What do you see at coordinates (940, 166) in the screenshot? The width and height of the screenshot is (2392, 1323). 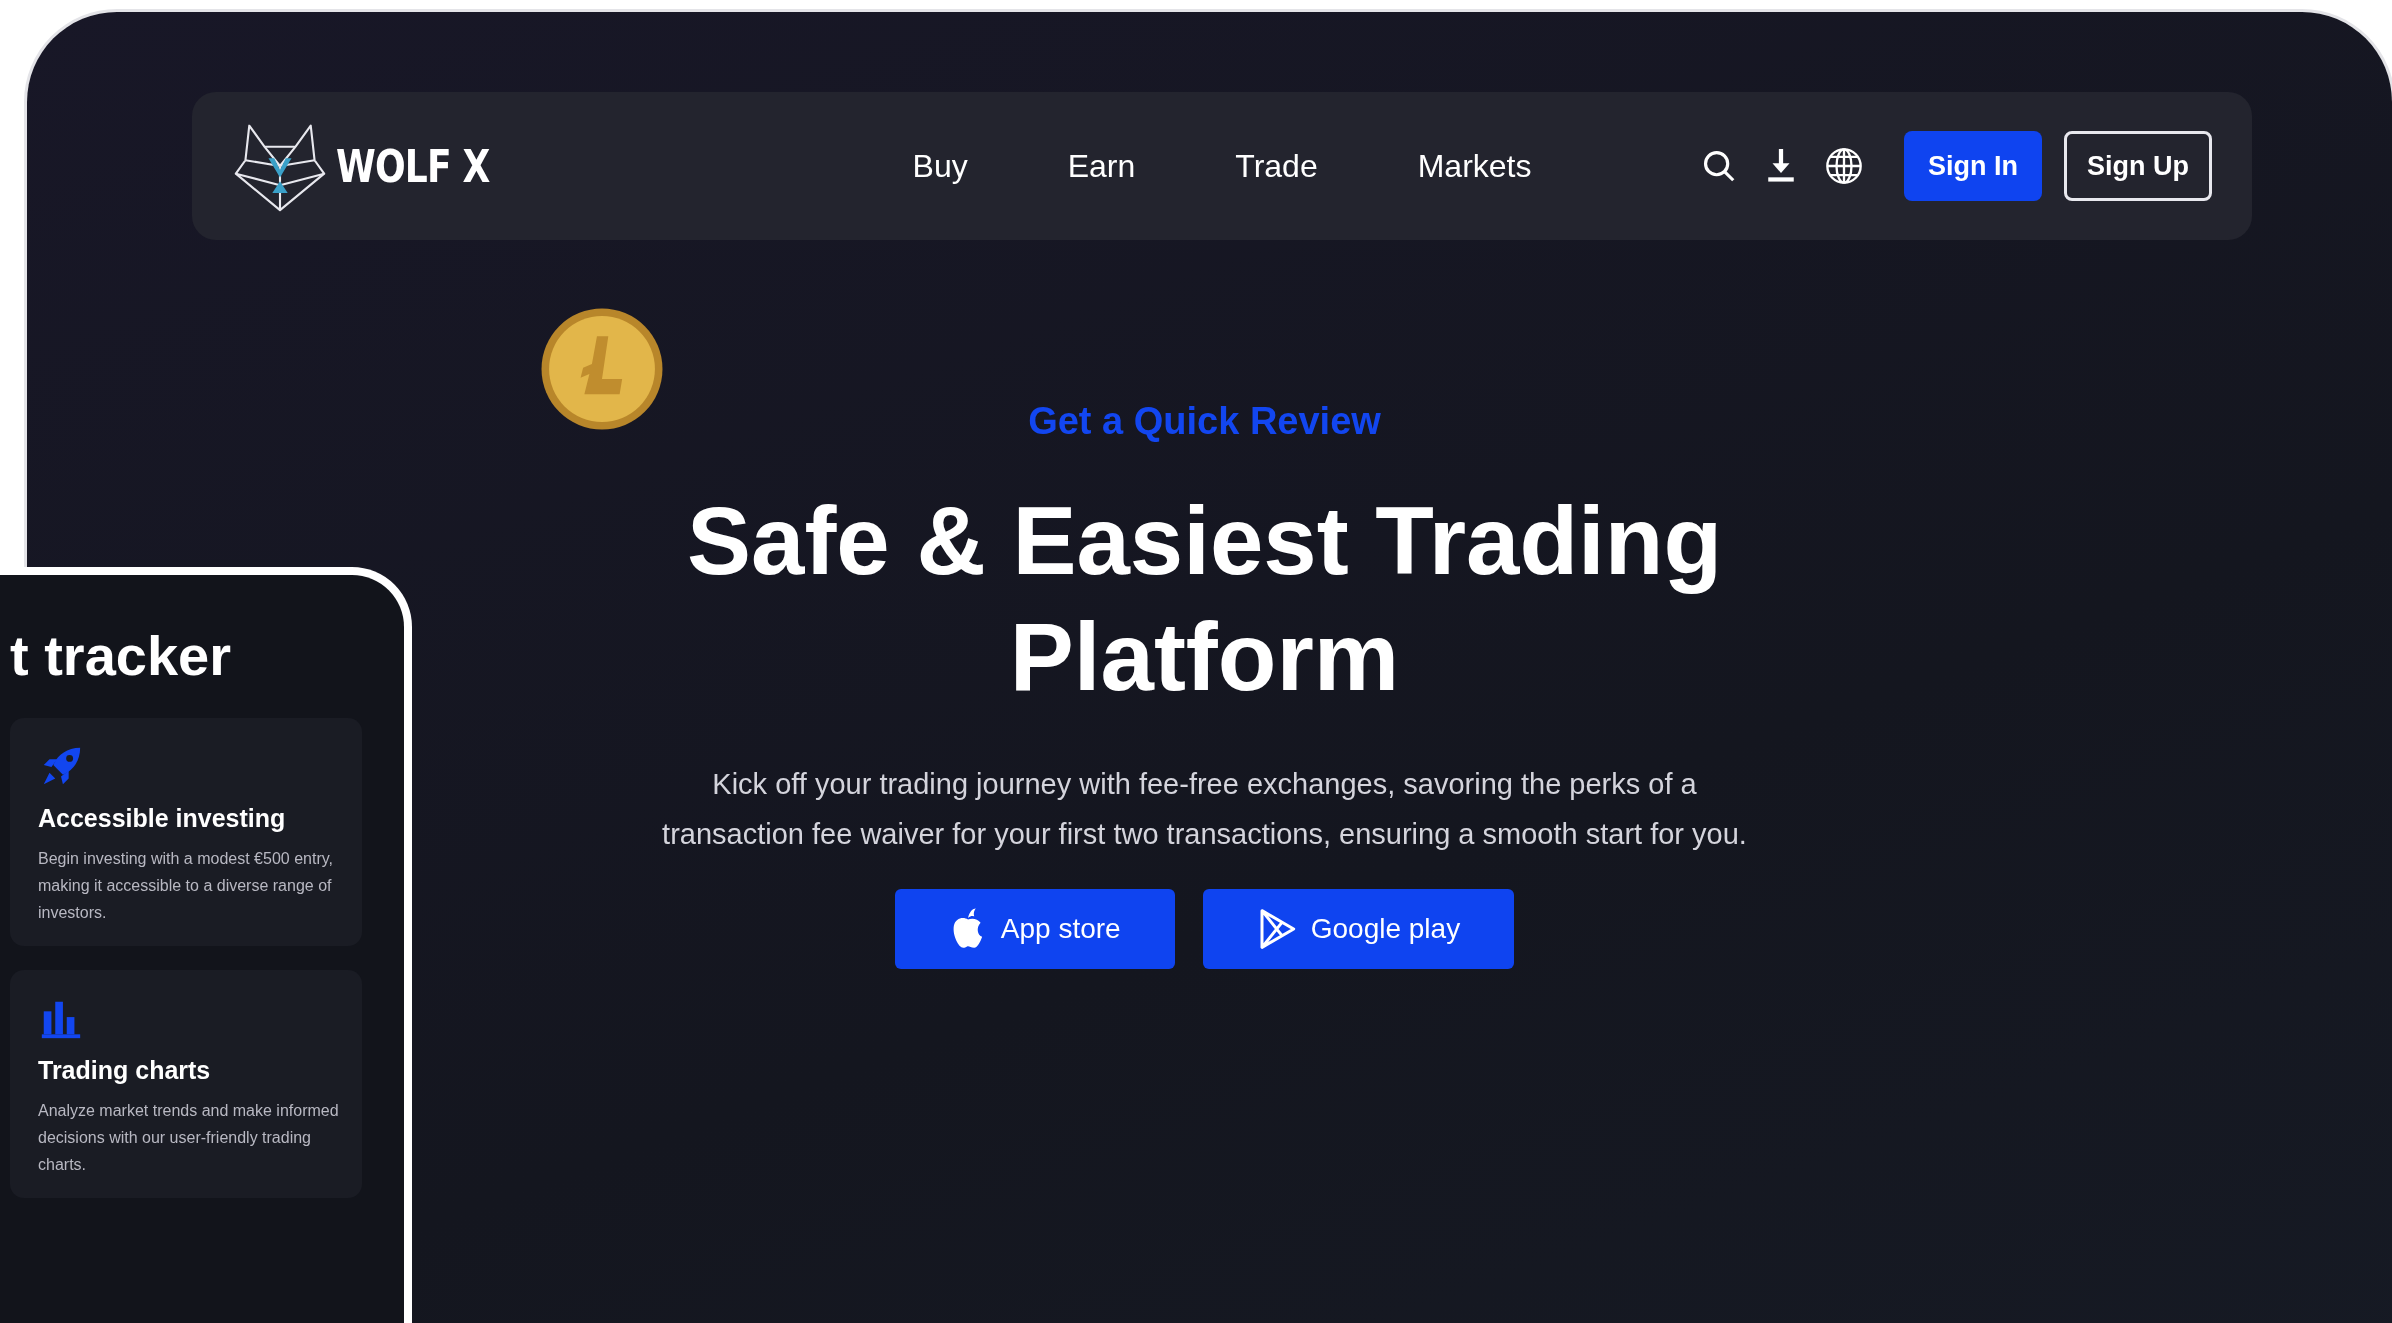 I see `nav-link: Buy` at bounding box center [940, 166].